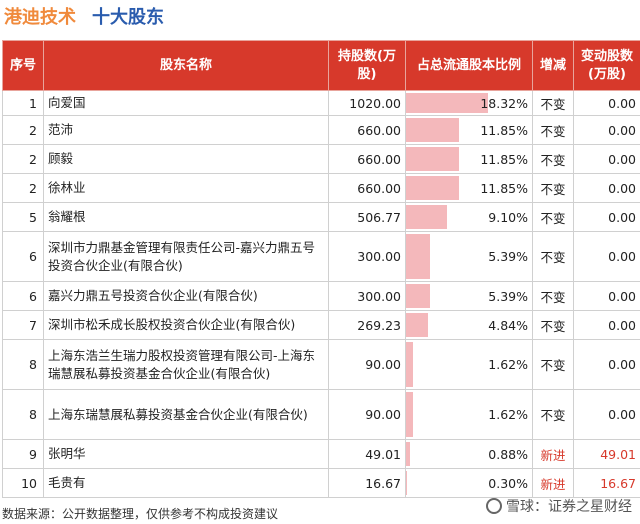 Image resolution: width=640 pixels, height=524 pixels. What do you see at coordinates (40, 17) in the screenshot?
I see `company-title: 港迪技术` at bounding box center [40, 17].